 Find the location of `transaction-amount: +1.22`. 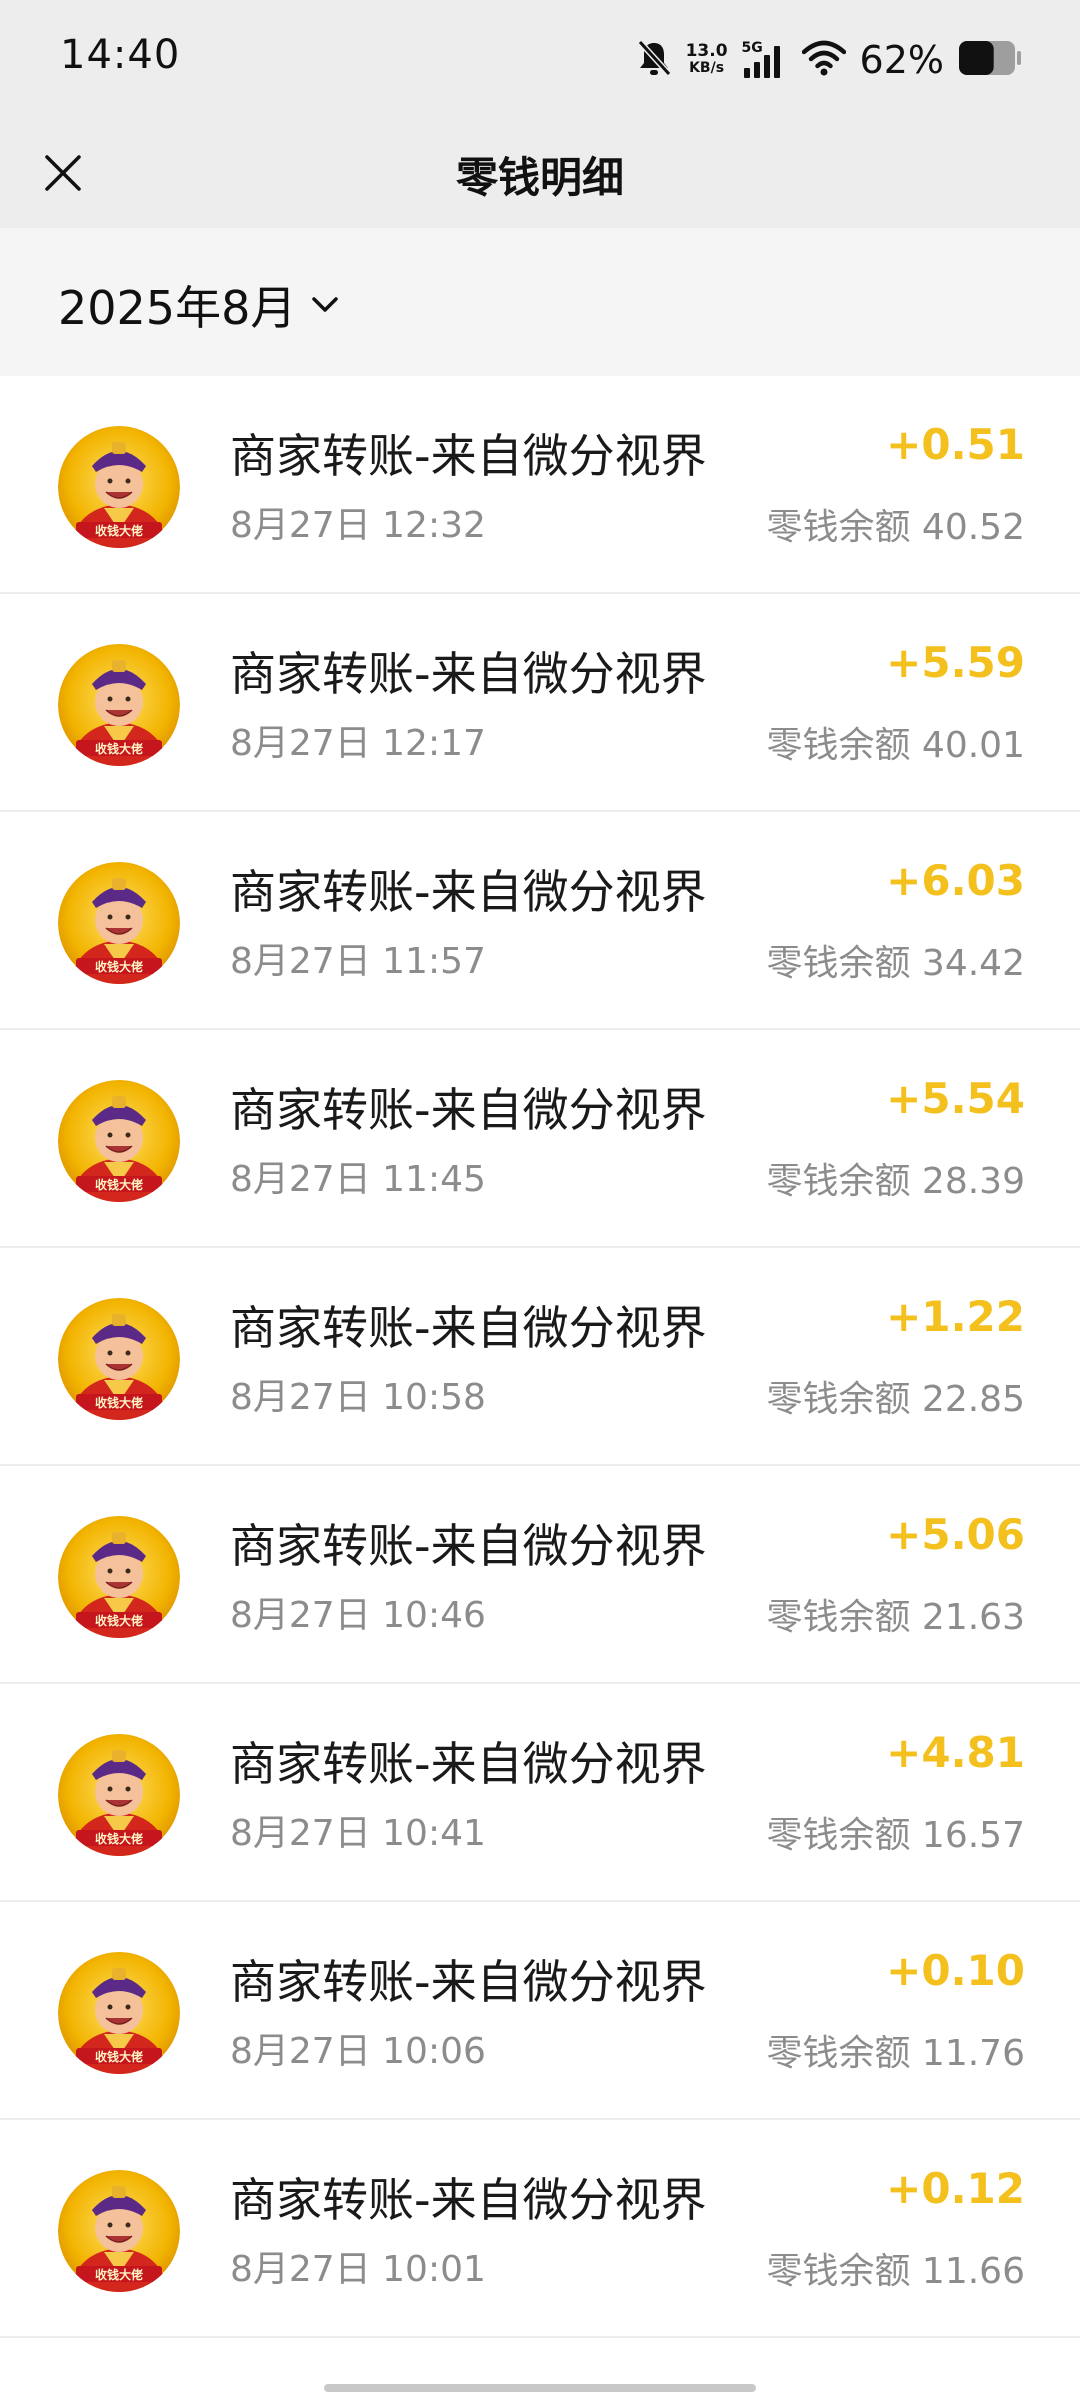

transaction-amount: +1.22 is located at coordinates (955, 1316).